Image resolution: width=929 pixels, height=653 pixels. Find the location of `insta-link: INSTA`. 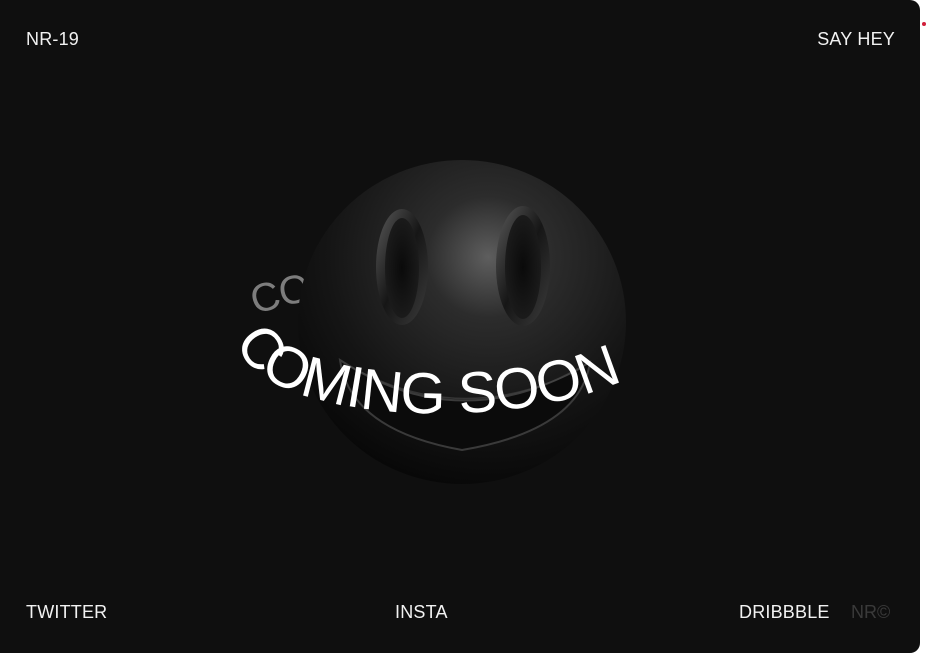

insta-link: INSTA is located at coordinates (421, 612).